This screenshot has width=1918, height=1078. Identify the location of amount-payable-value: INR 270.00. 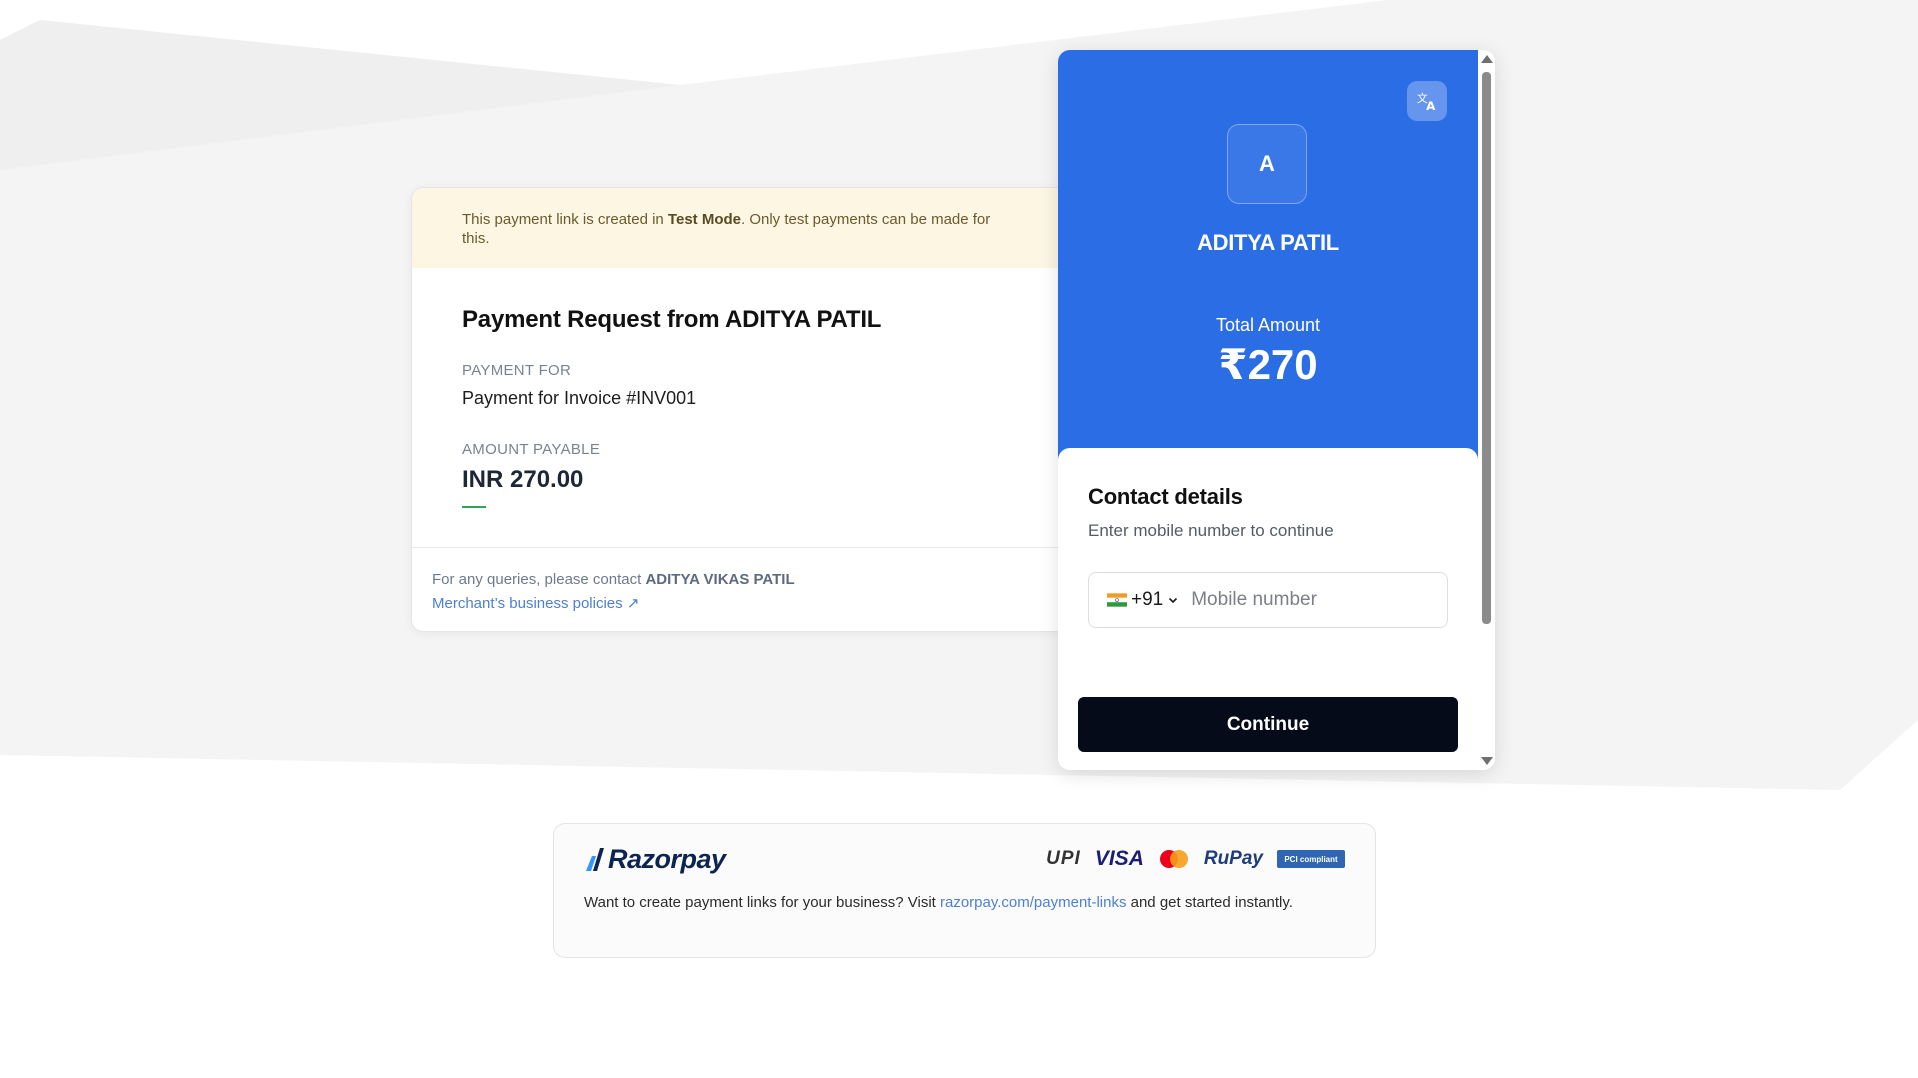
(523, 479).